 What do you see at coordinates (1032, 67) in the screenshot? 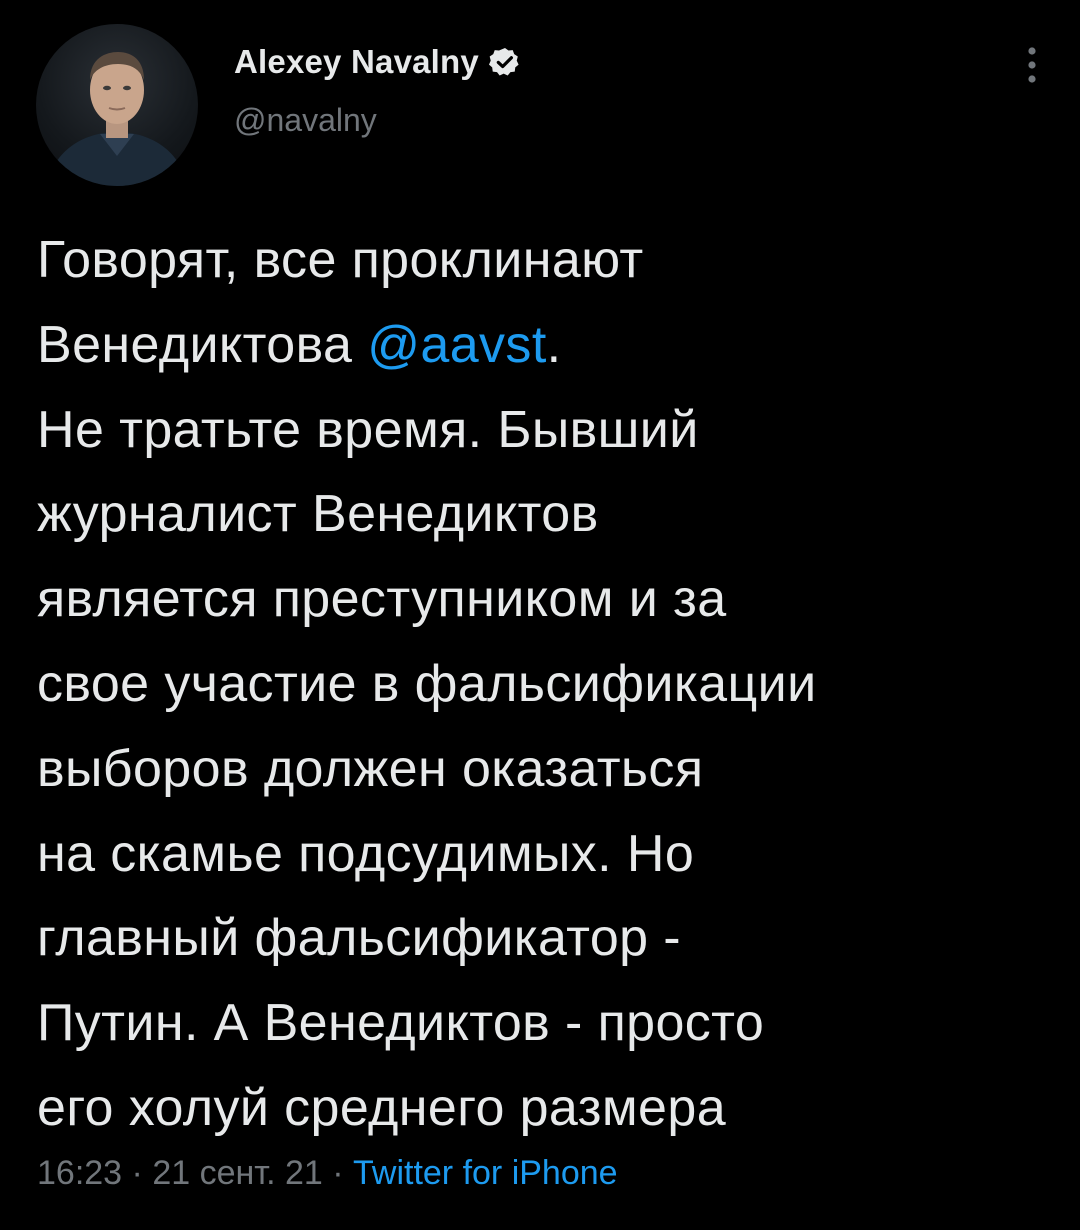
I see `more-vertical-icon` at bounding box center [1032, 67].